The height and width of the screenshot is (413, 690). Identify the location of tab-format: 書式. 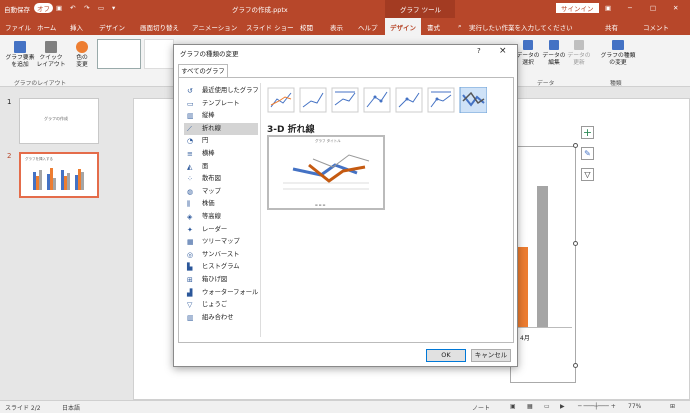
(433, 27).